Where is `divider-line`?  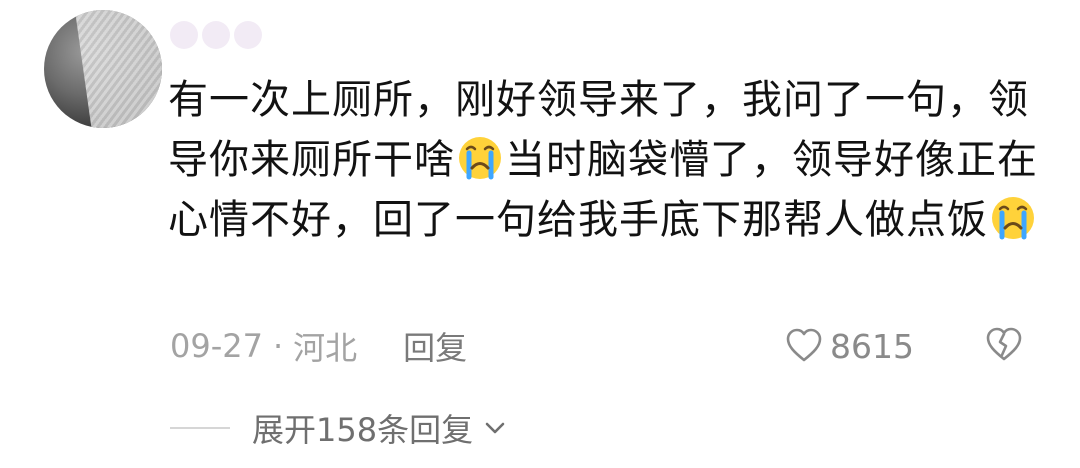
divider-line is located at coordinates (200, 428).